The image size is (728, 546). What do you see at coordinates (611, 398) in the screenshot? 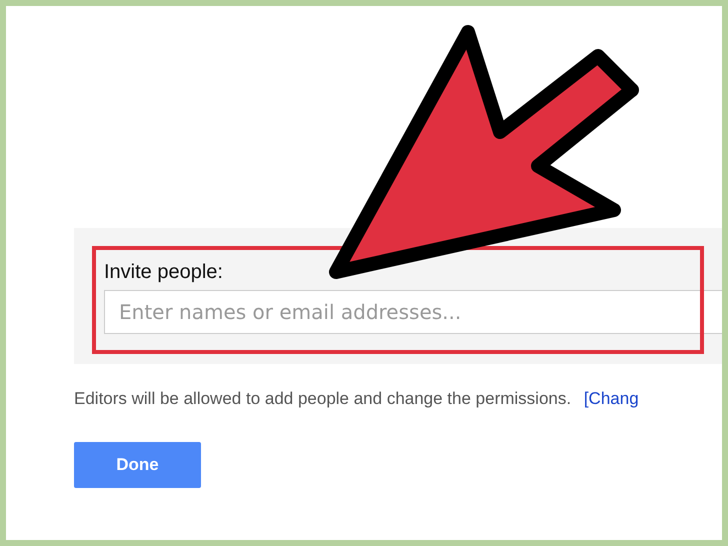
I see `change-link: [Chang` at bounding box center [611, 398].